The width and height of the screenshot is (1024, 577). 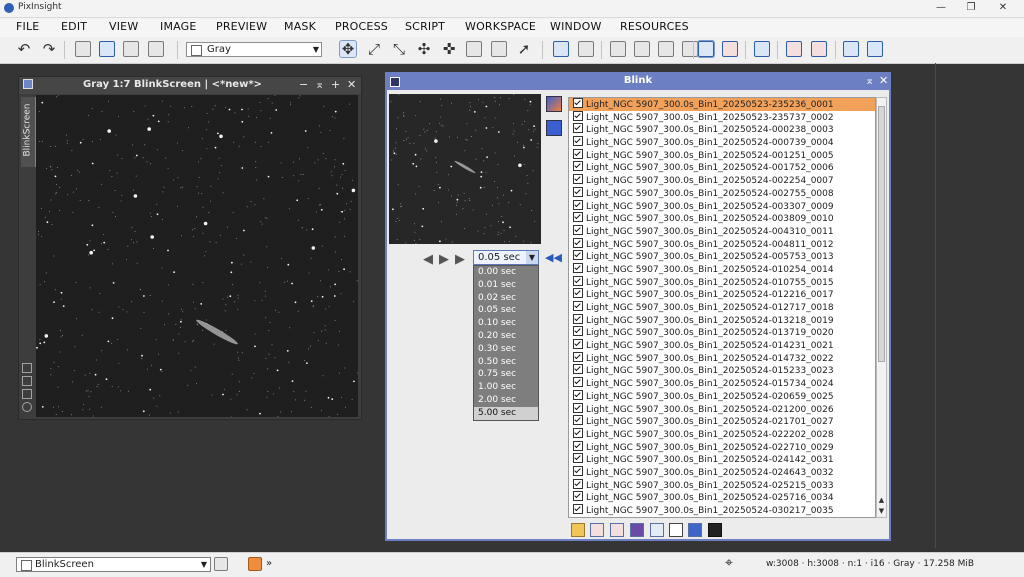 What do you see at coordinates (666, 49) in the screenshot?
I see `stf-link-icon` at bounding box center [666, 49].